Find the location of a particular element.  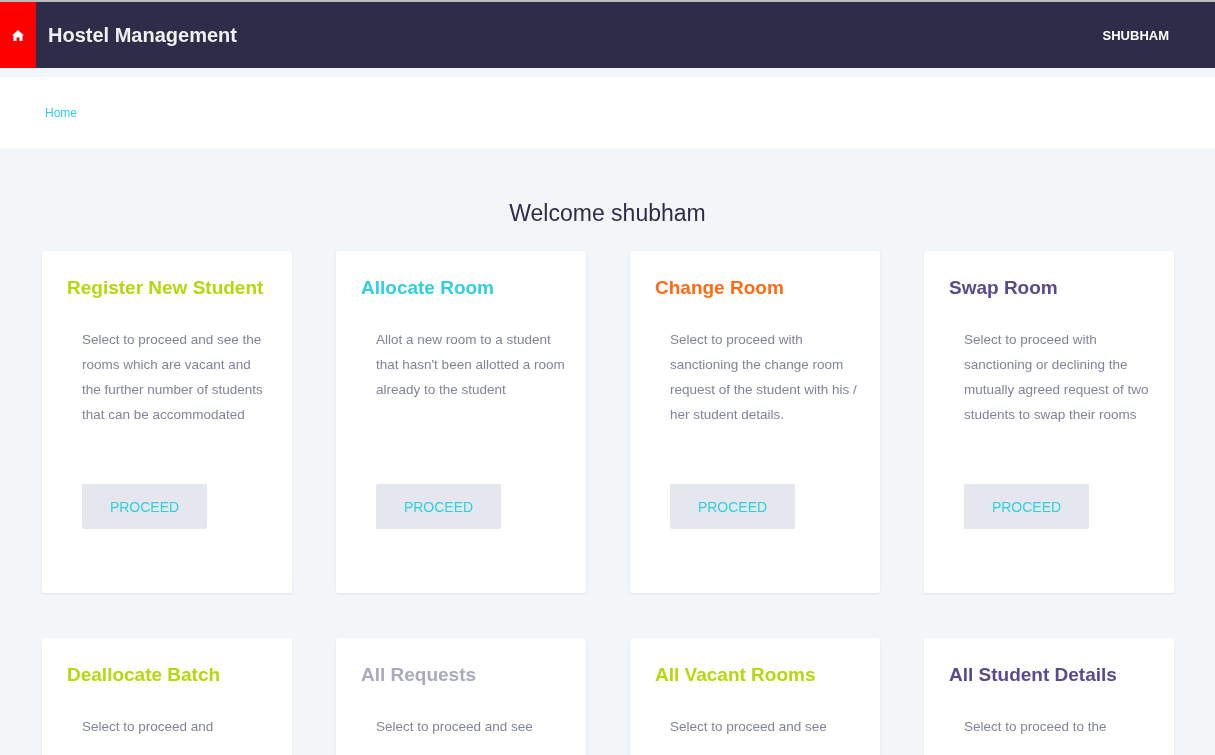

card-title: Change Room is located at coordinates (720, 288).